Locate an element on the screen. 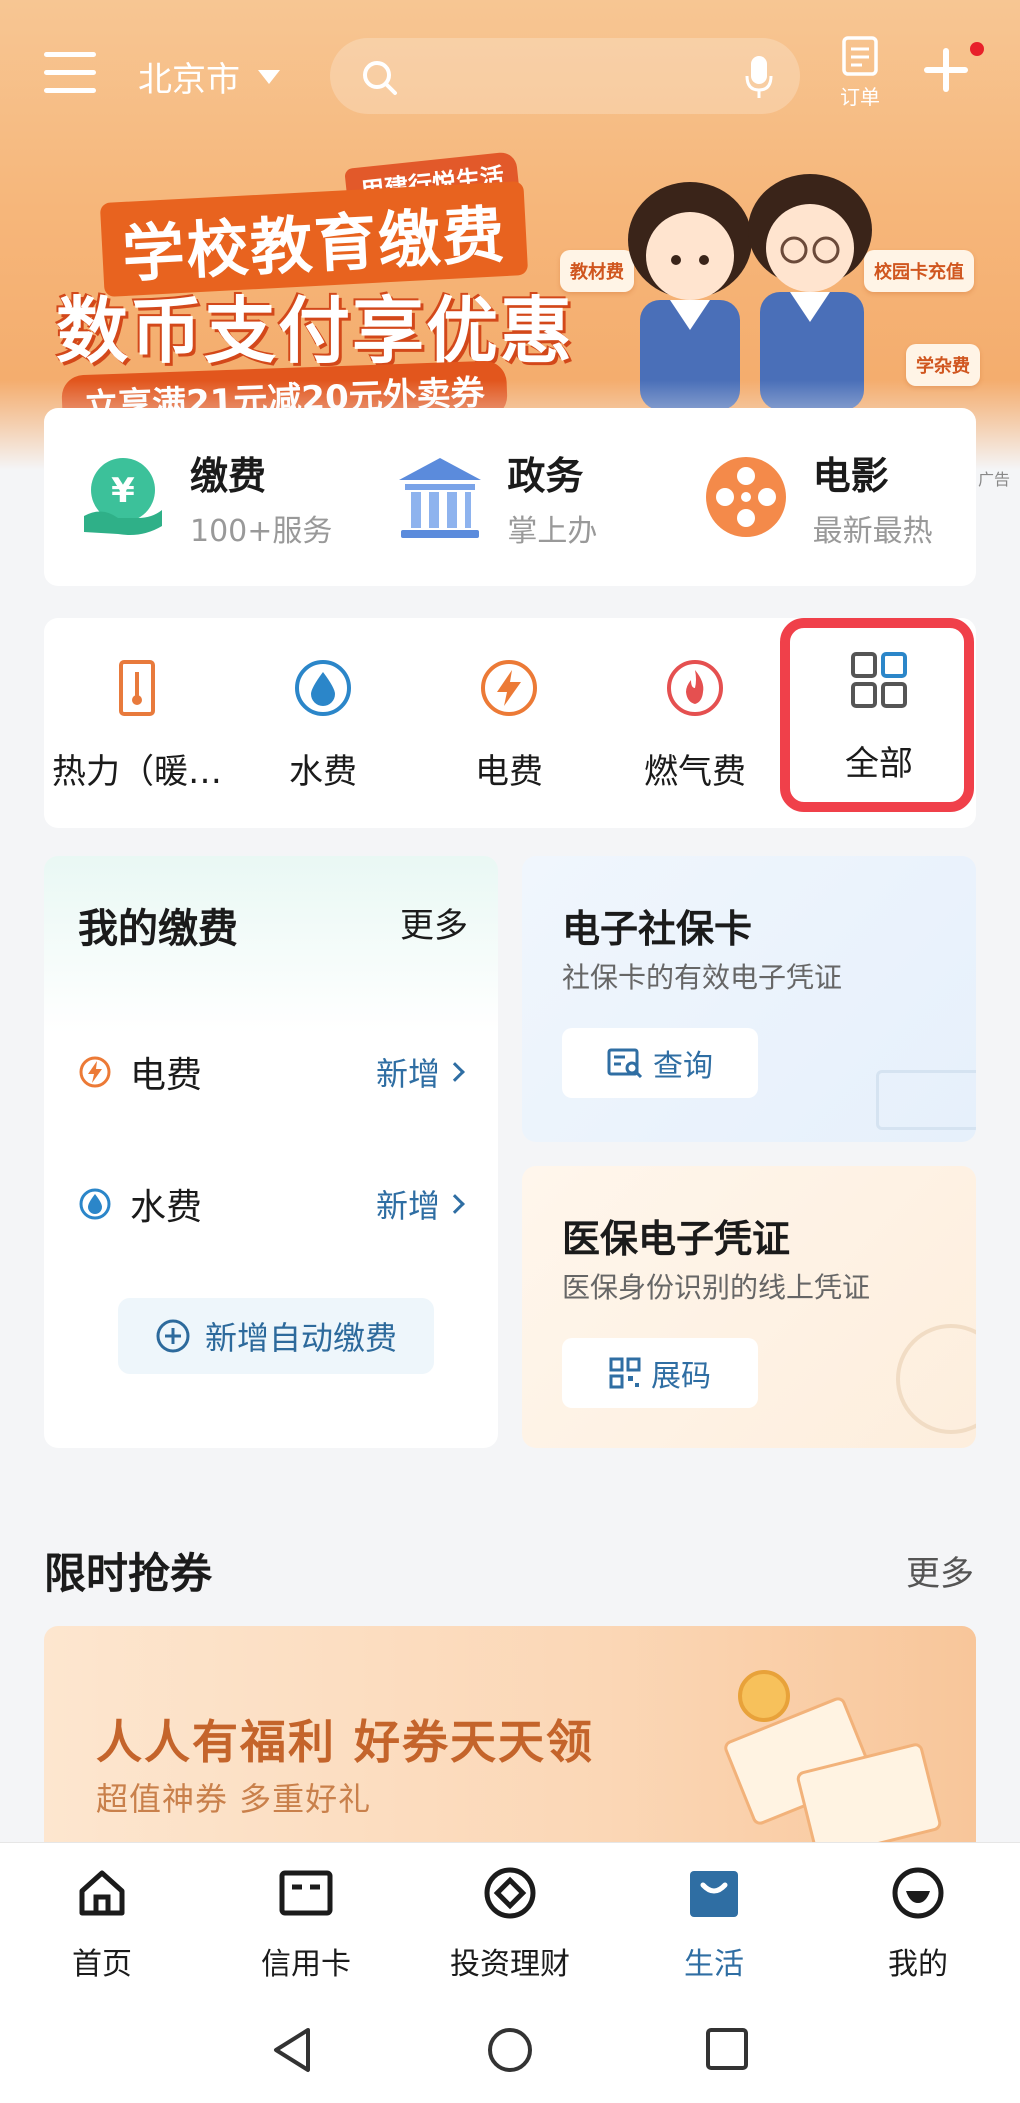  service-title: 缴费 is located at coordinates (228, 475).